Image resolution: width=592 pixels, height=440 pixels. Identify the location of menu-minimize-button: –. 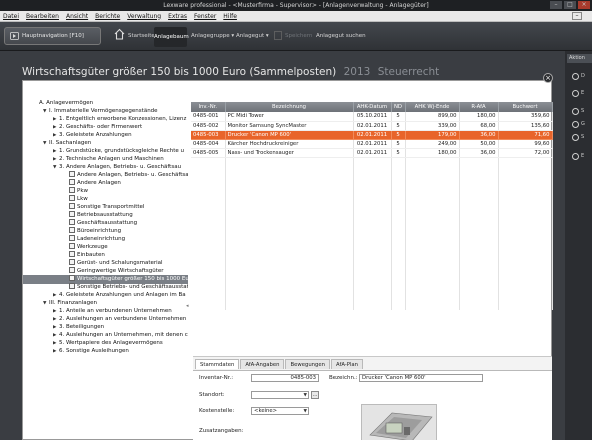
(577, 16).